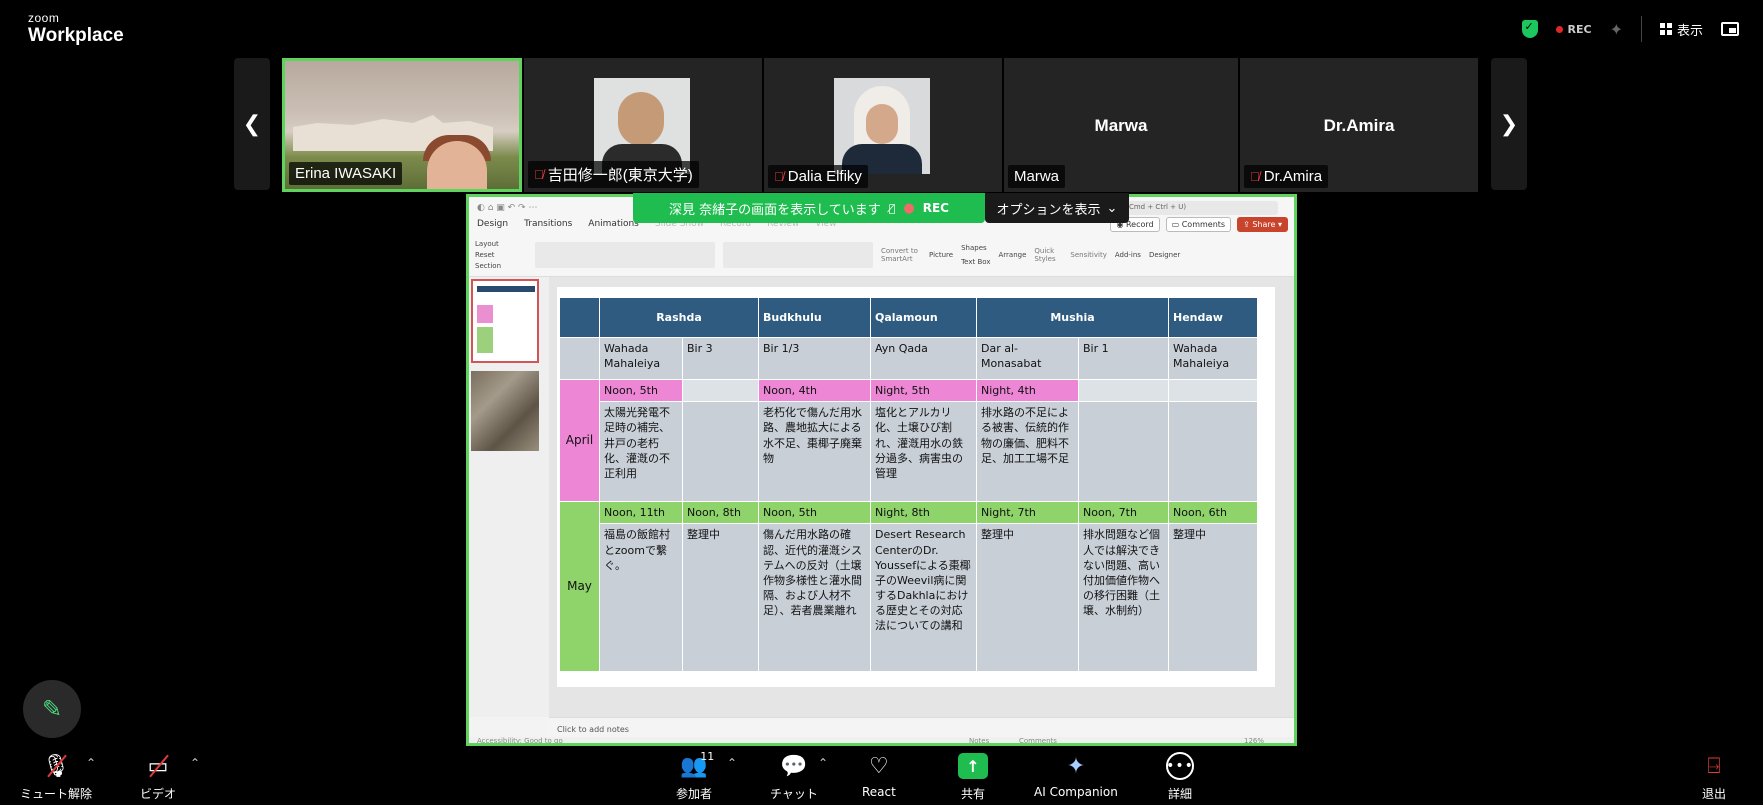 Image resolution: width=1763 pixels, height=805 pixels. I want to click on notes-toggle: Notes, so click(979, 740).